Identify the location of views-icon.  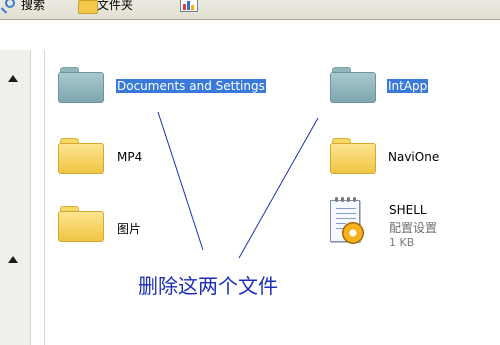
(189, 6).